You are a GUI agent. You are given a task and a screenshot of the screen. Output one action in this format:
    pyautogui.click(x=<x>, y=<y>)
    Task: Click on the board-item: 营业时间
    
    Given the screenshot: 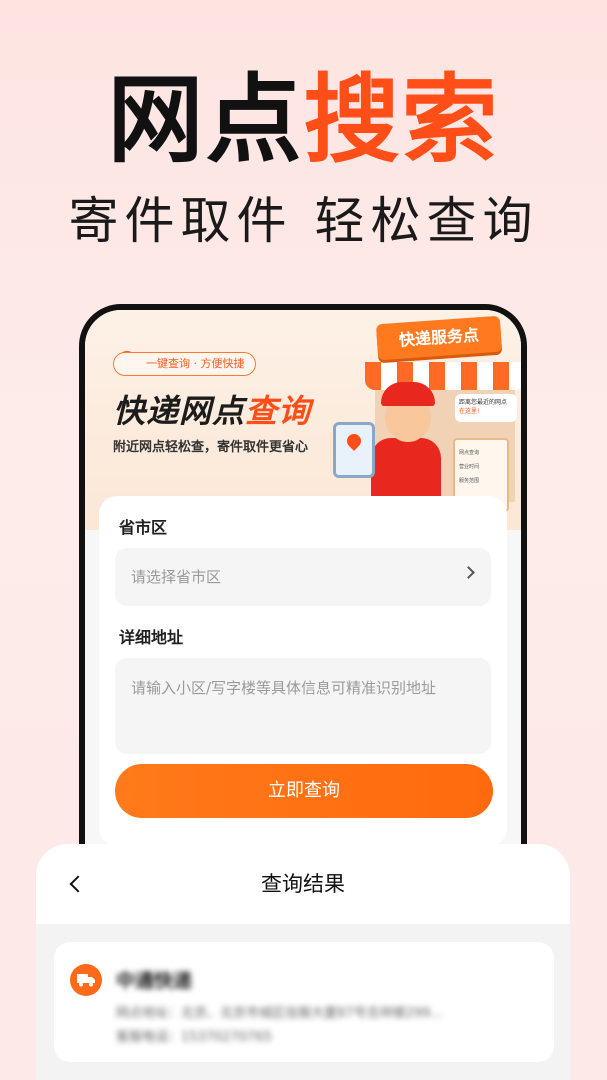 What is the action you would take?
    pyautogui.click(x=469, y=467)
    